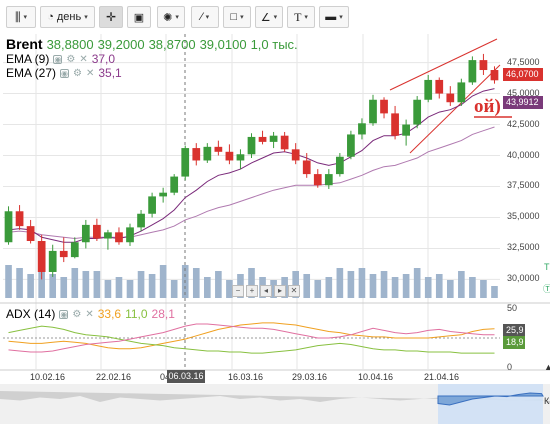  I want to click on y-axis-label: 35,0000, so click(523, 216).